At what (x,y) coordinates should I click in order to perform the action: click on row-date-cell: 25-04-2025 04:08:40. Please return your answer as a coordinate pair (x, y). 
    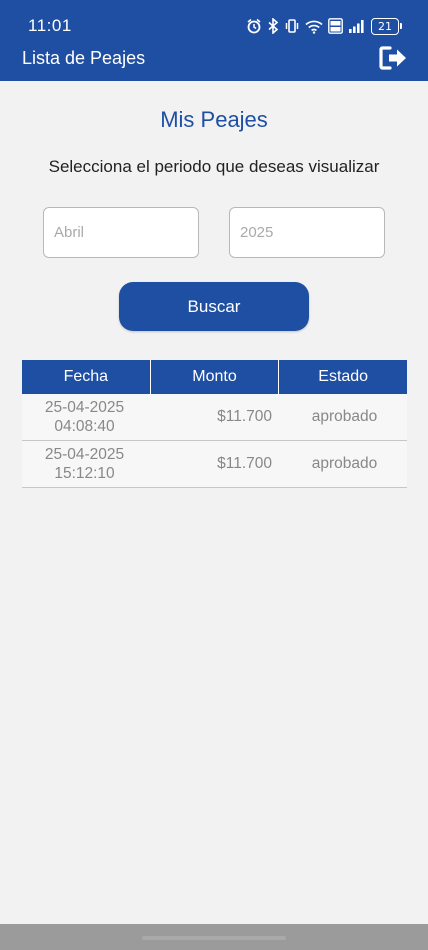
    Looking at the image, I should click on (84, 417).